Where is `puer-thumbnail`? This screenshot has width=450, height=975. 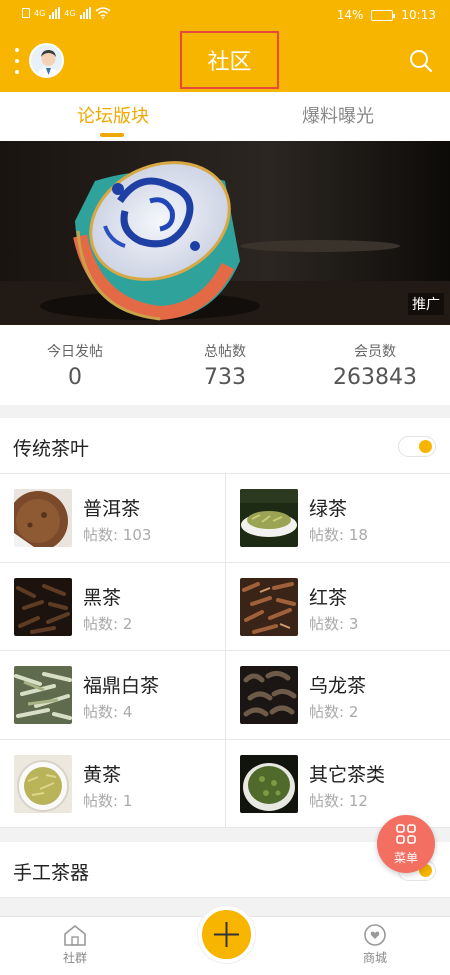
puer-thumbnail is located at coordinates (43, 518).